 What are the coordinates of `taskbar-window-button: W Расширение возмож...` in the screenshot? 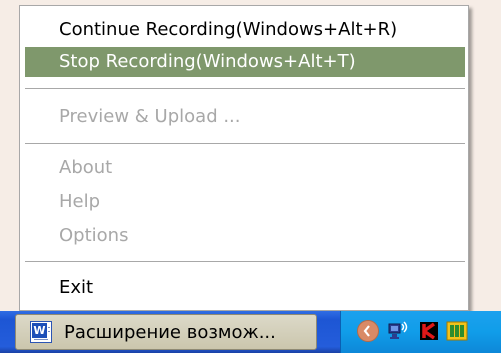 It's located at (166, 332).